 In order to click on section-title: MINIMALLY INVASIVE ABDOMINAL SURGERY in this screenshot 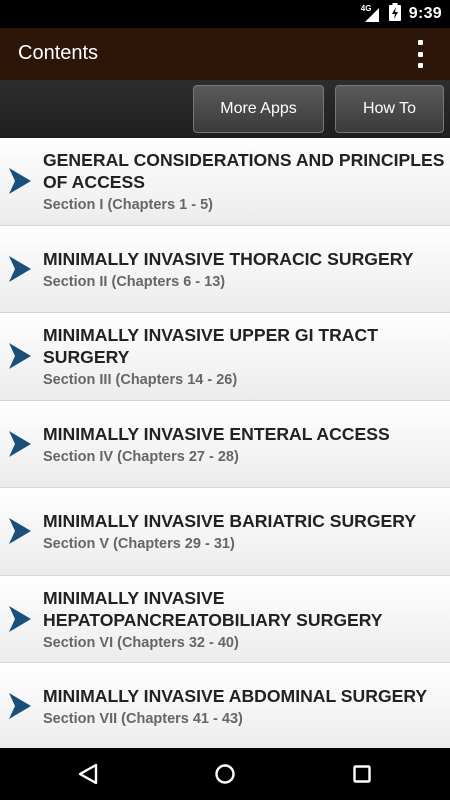, I will do `click(235, 696)`.